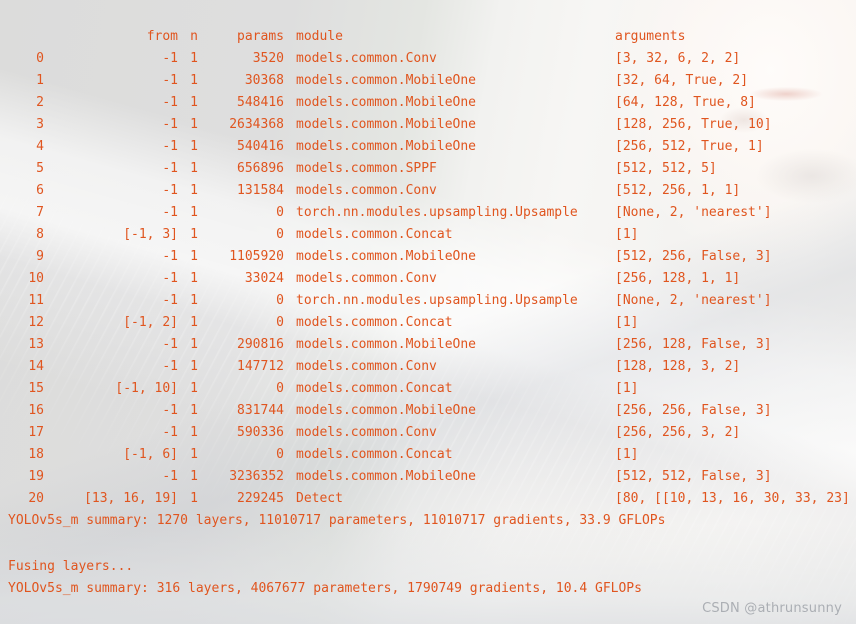 This screenshot has width=856, height=624. Describe the element at coordinates (366, 168) in the screenshot. I see `cell-module: models.common.SPPF` at that location.